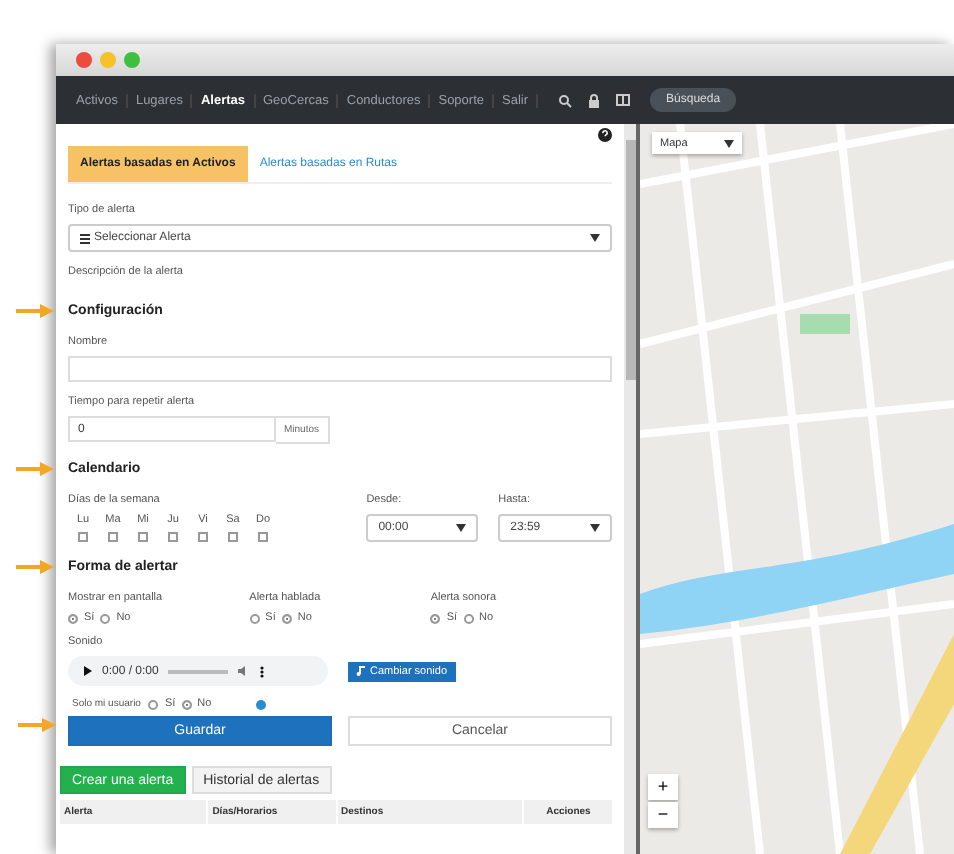  I want to click on info-icon, so click(260, 704).